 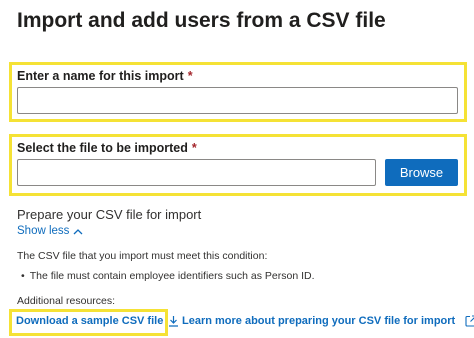 I want to click on show-less-toggle: Show less, so click(x=50, y=231).